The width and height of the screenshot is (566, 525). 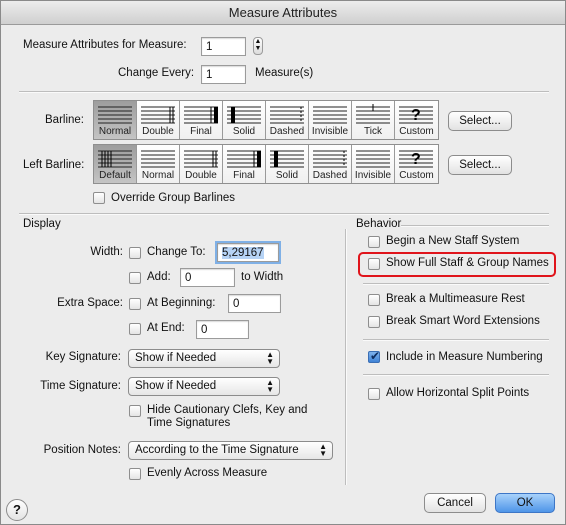 I want to click on change-every-label: Change Every:, so click(x=156, y=73).